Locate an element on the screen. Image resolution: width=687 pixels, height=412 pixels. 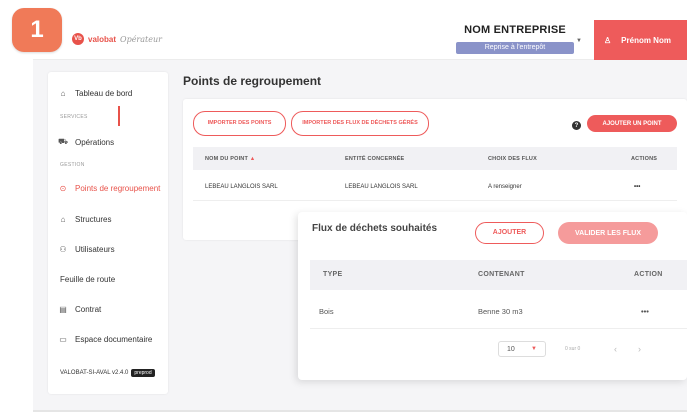
sidebar-item-label: Utilisateurs is located at coordinates (95, 249).